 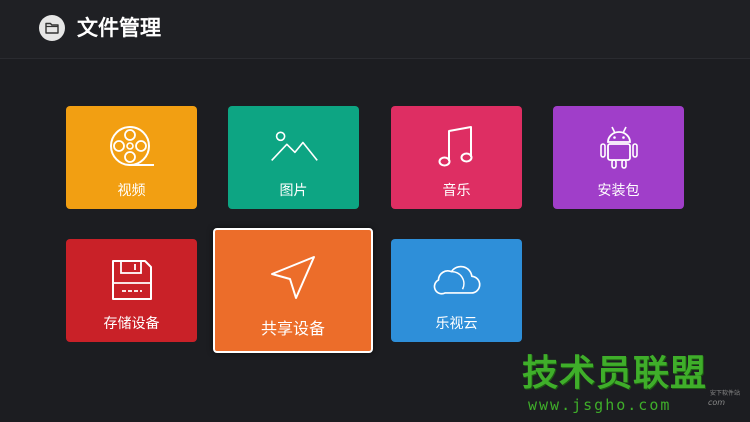 What do you see at coordinates (294, 147) in the screenshot?
I see `mountain-image-icon` at bounding box center [294, 147].